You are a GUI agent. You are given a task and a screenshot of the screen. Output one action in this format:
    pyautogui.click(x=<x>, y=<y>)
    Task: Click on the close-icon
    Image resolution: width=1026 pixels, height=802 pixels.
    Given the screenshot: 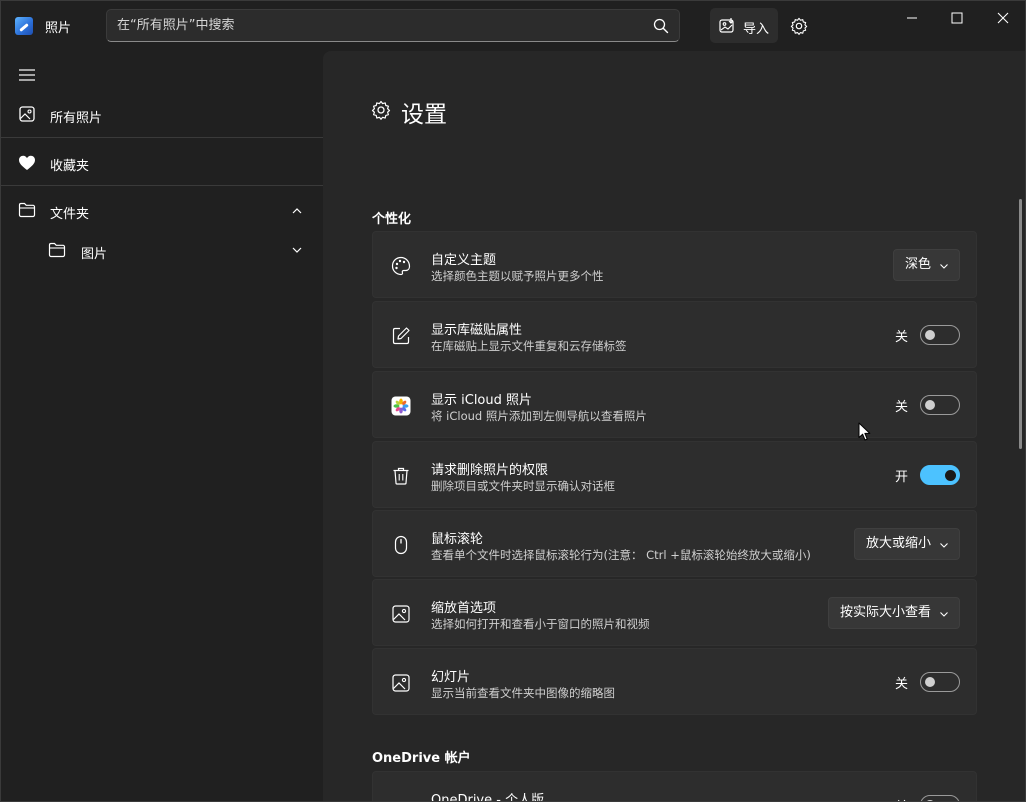 What is the action you would take?
    pyautogui.click(x=1003, y=18)
    